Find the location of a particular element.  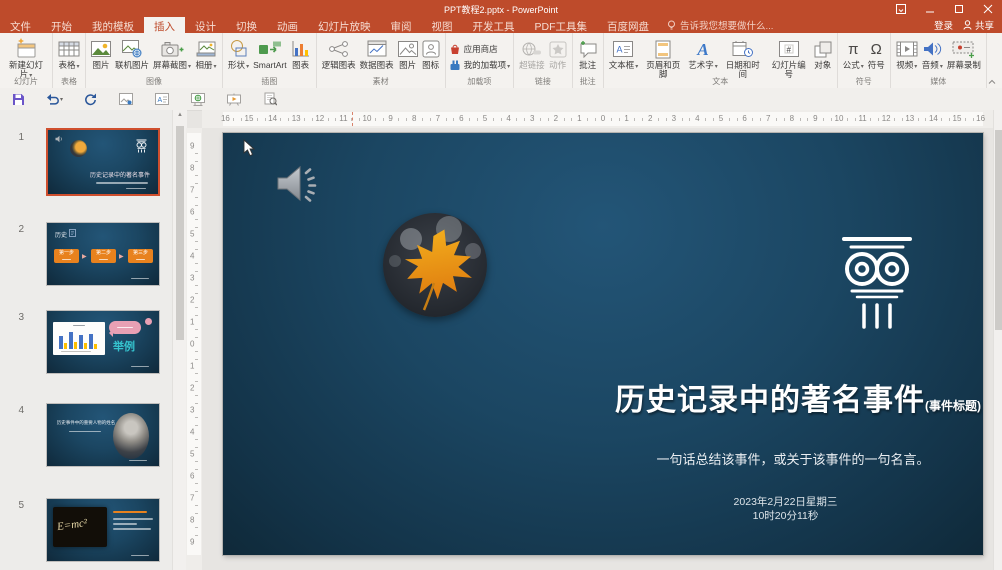

smartart-button: SmartArt is located at coordinates (270, 58).